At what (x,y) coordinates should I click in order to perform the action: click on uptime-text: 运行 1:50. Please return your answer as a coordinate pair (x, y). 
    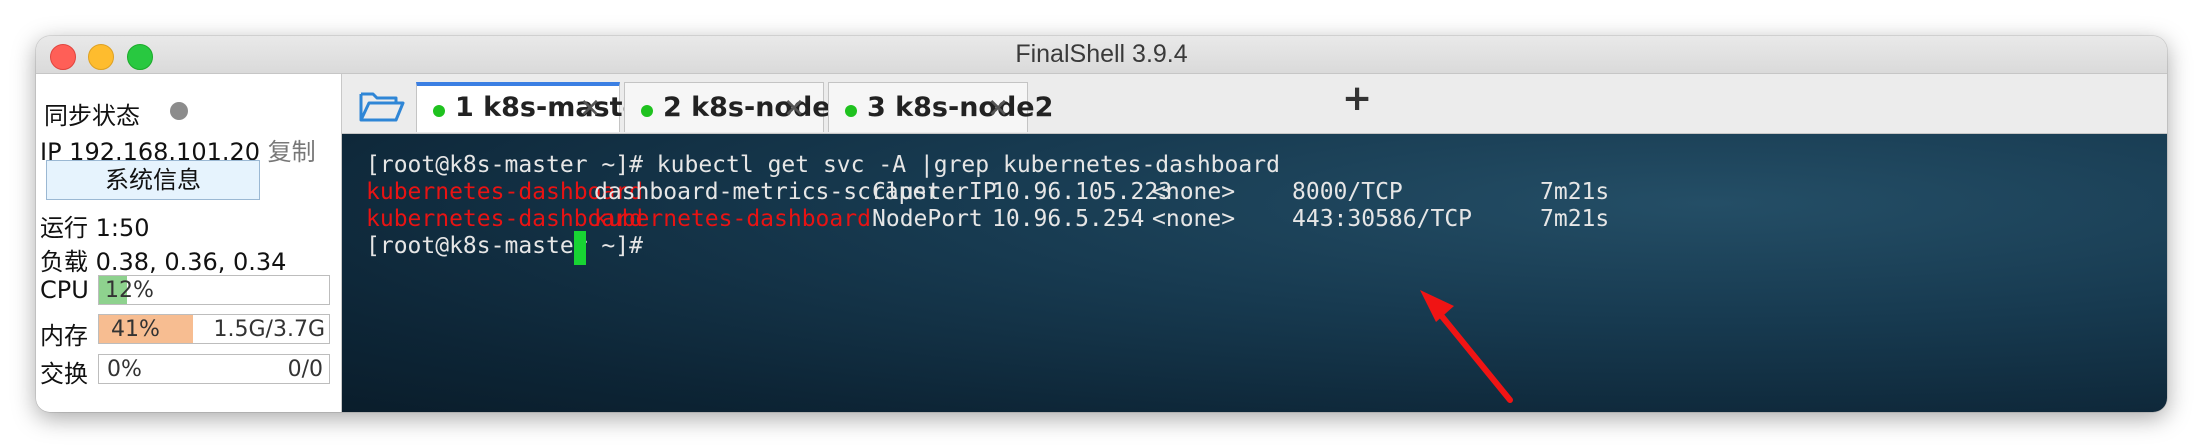
    Looking at the image, I should click on (95, 228).